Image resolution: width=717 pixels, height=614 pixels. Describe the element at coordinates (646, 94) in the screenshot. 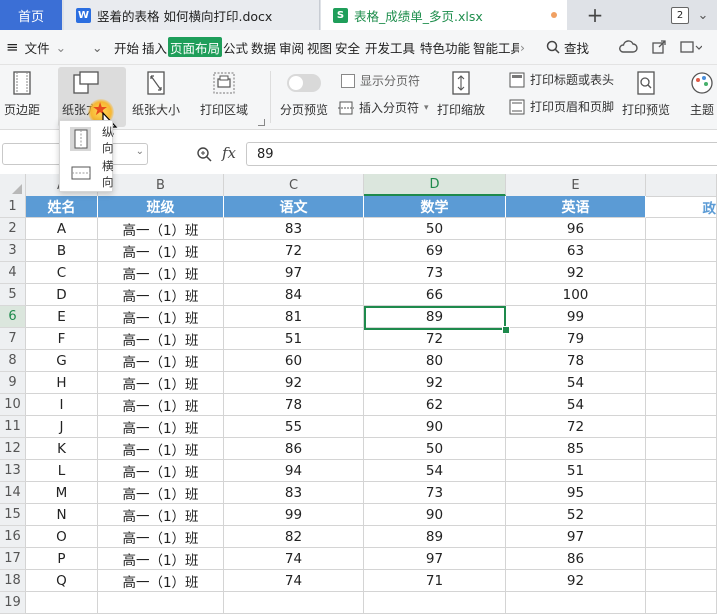

I see `print-preview-button: 打印预览` at that location.